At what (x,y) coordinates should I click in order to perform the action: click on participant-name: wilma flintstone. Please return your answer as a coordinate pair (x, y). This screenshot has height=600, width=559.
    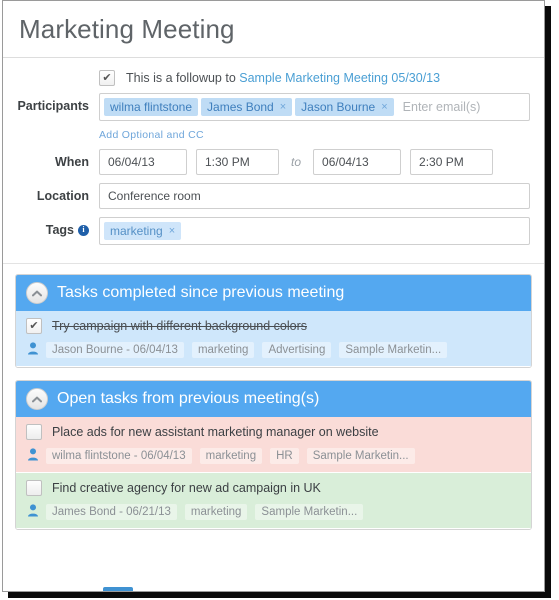
    Looking at the image, I should click on (151, 107).